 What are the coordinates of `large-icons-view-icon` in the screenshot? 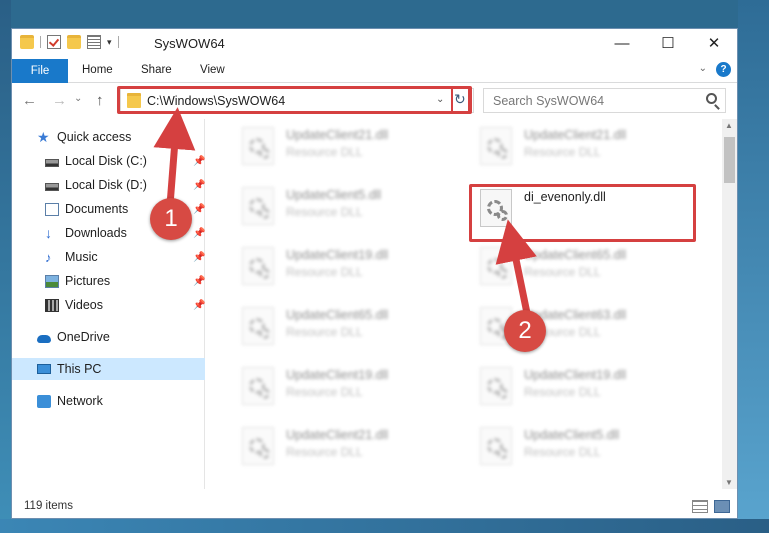 It's located at (722, 506).